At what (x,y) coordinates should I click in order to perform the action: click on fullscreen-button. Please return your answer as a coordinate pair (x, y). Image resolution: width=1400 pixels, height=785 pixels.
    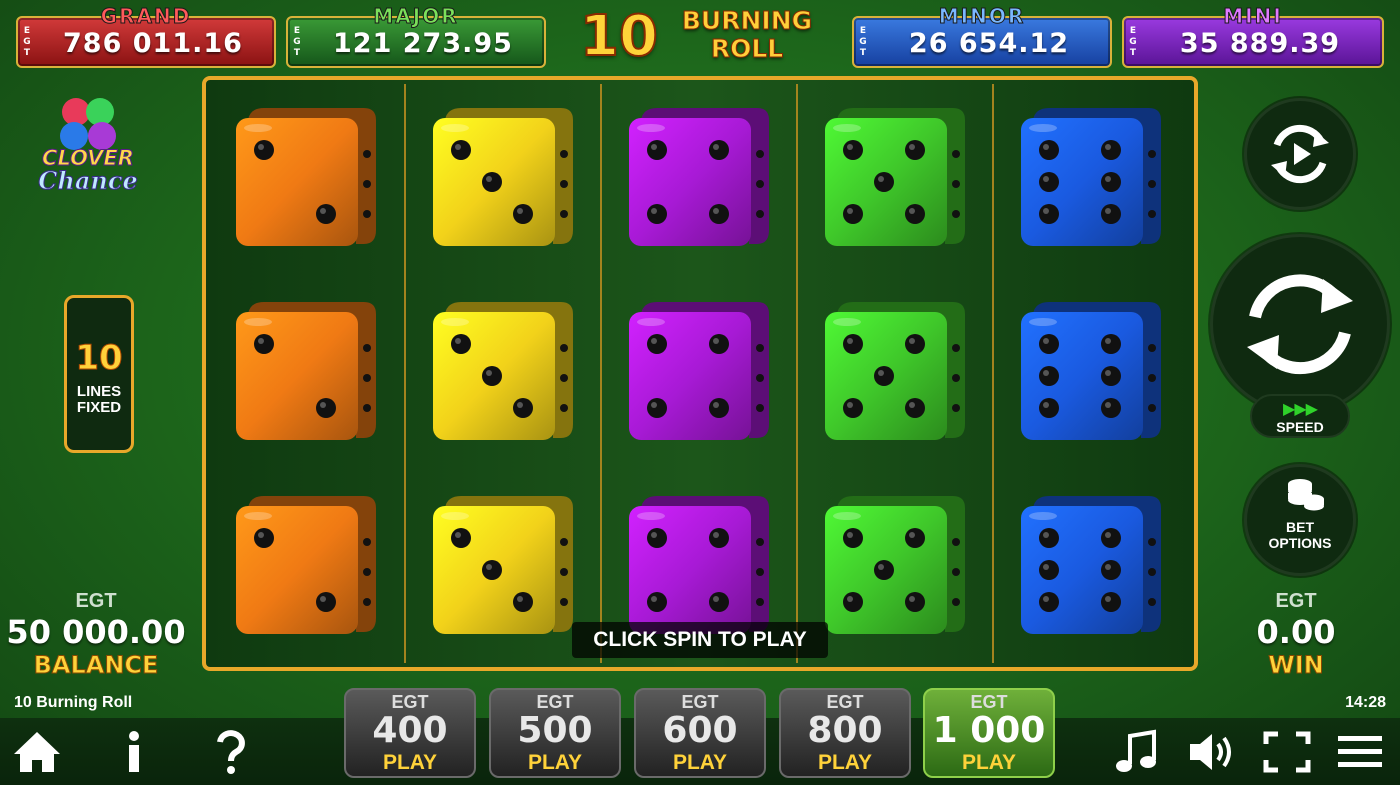
    Looking at the image, I should click on (1287, 752).